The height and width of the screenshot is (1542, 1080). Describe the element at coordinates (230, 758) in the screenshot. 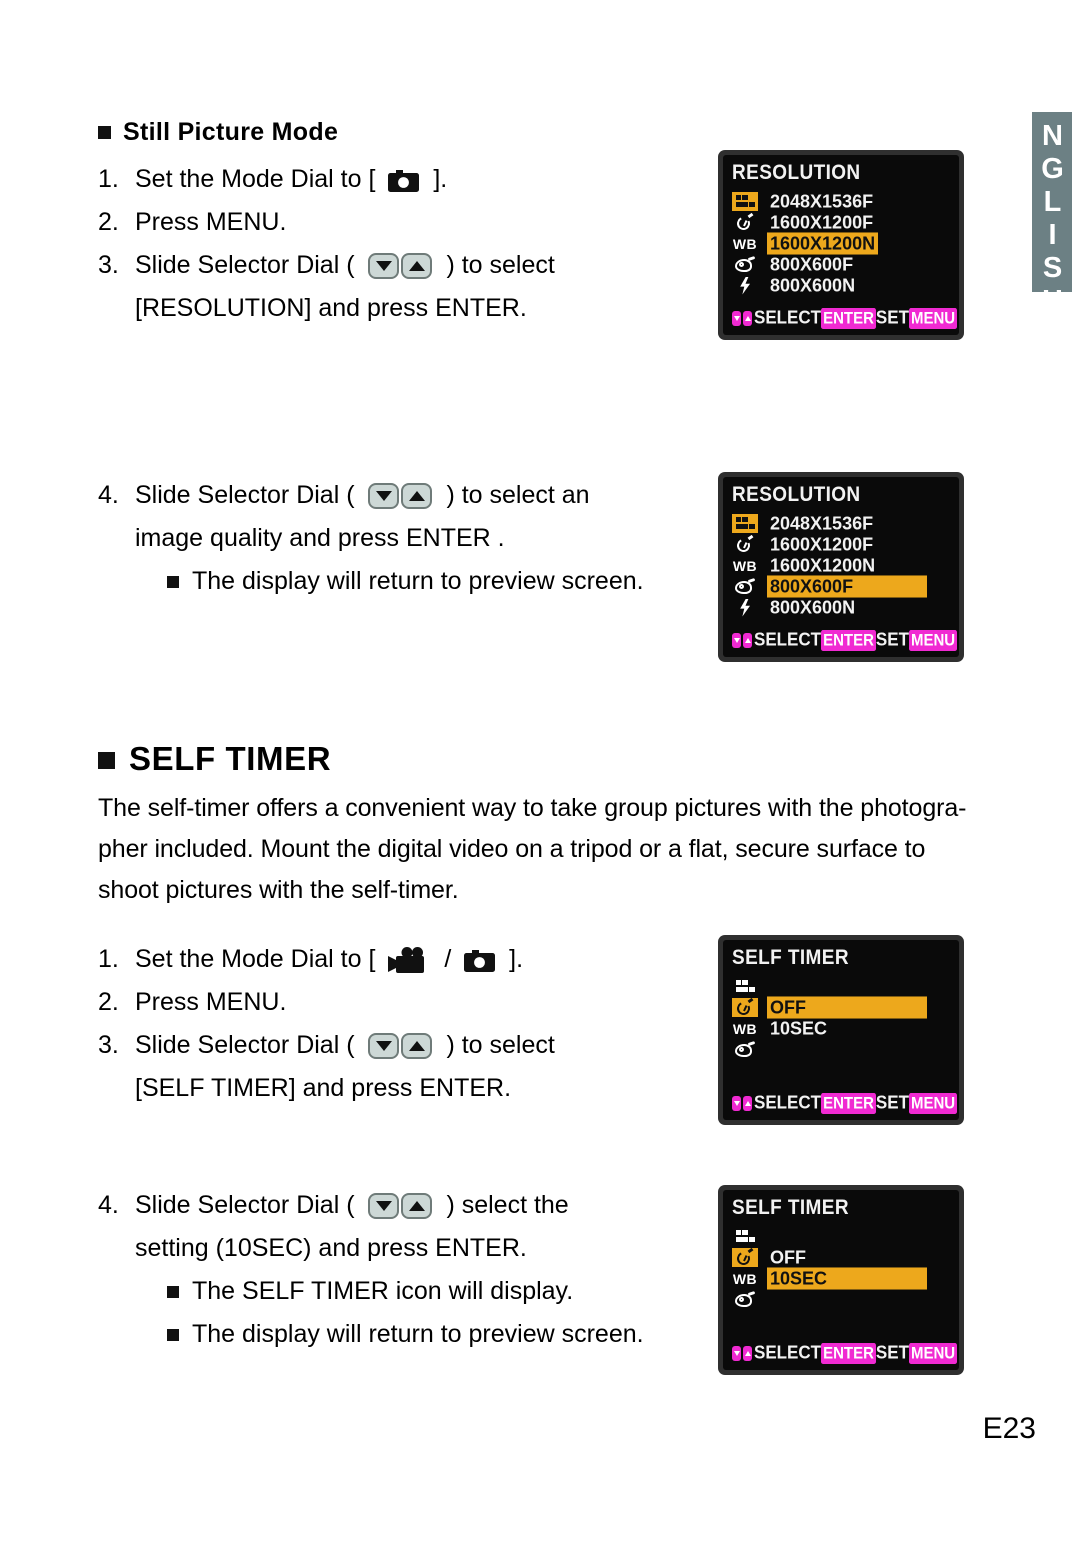

I see `self-timer-heading-label: SELF TIMER` at that location.